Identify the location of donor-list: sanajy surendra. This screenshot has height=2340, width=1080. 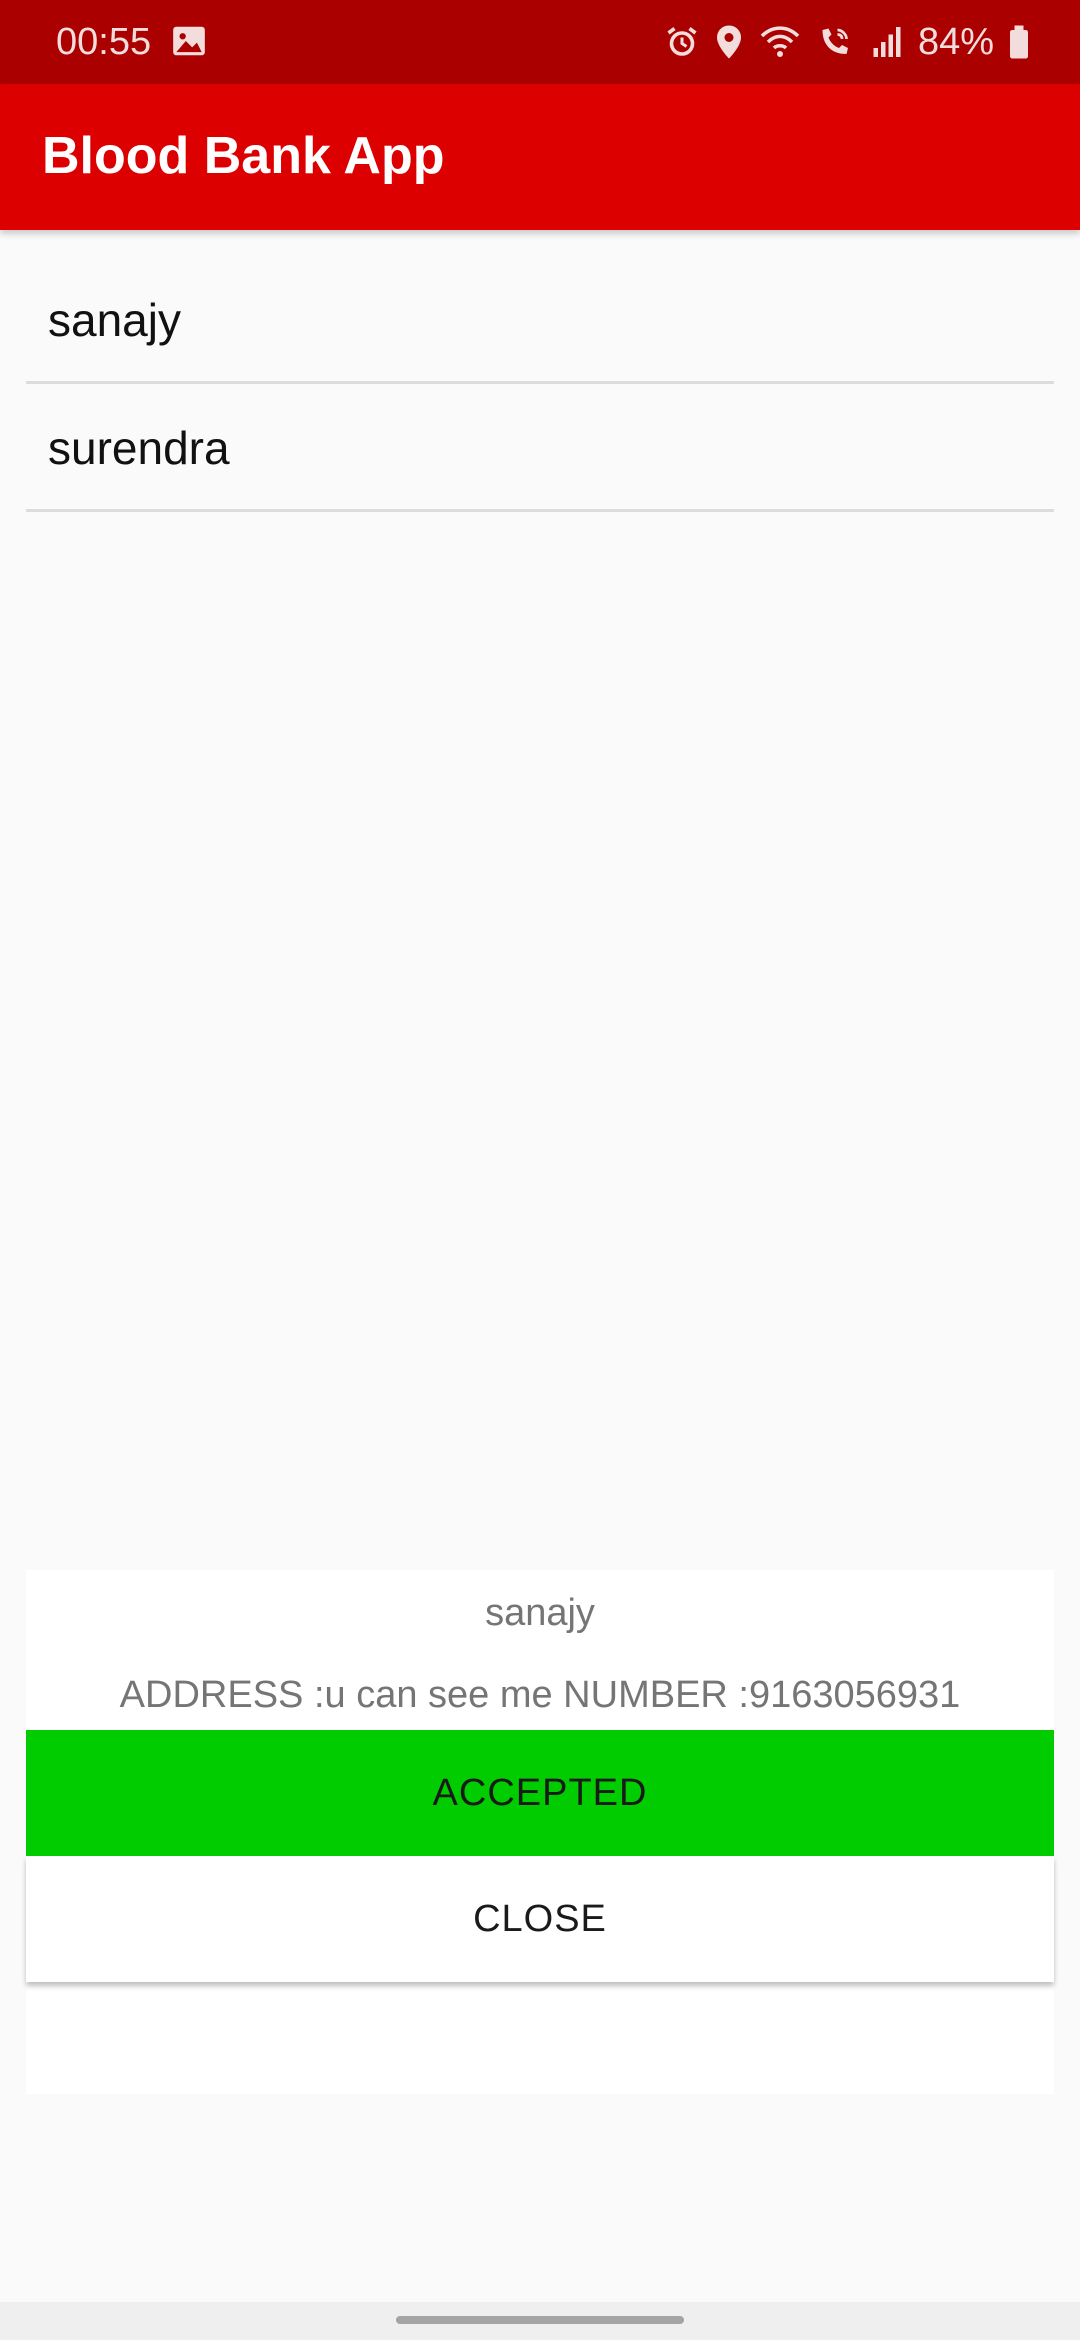
(540, 384).